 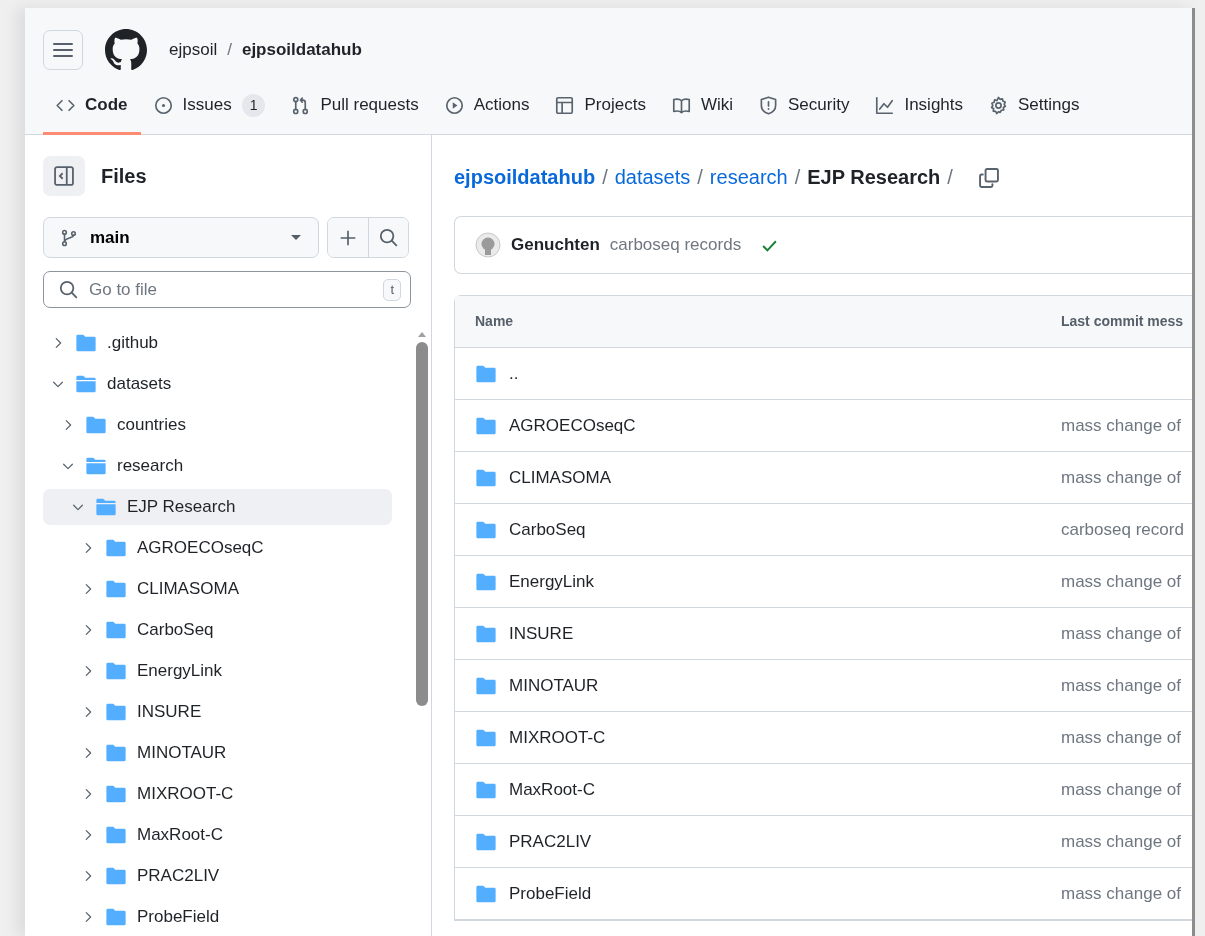 I want to click on tree-item: INSURE, so click(x=217, y=712).